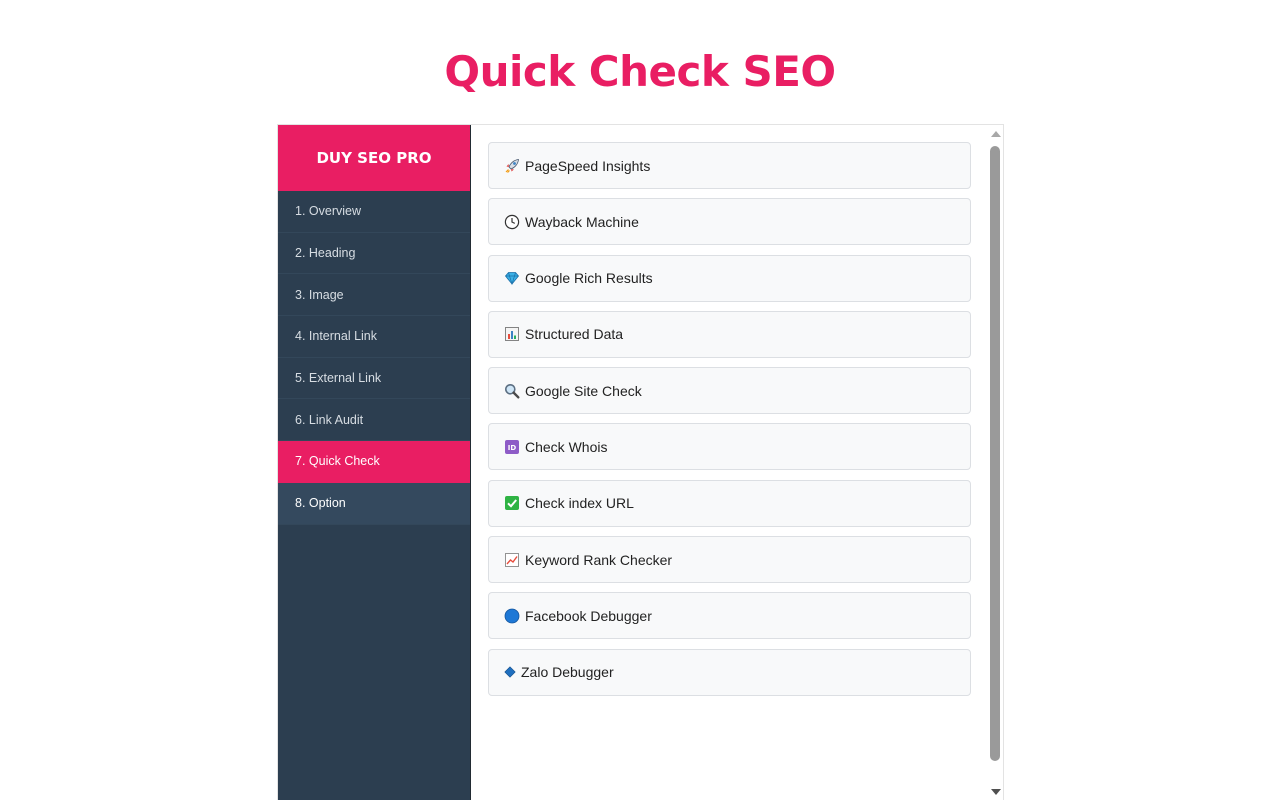 This screenshot has height=800, width=1280. I want to click on blue-circle-icon, so click(511, 615).